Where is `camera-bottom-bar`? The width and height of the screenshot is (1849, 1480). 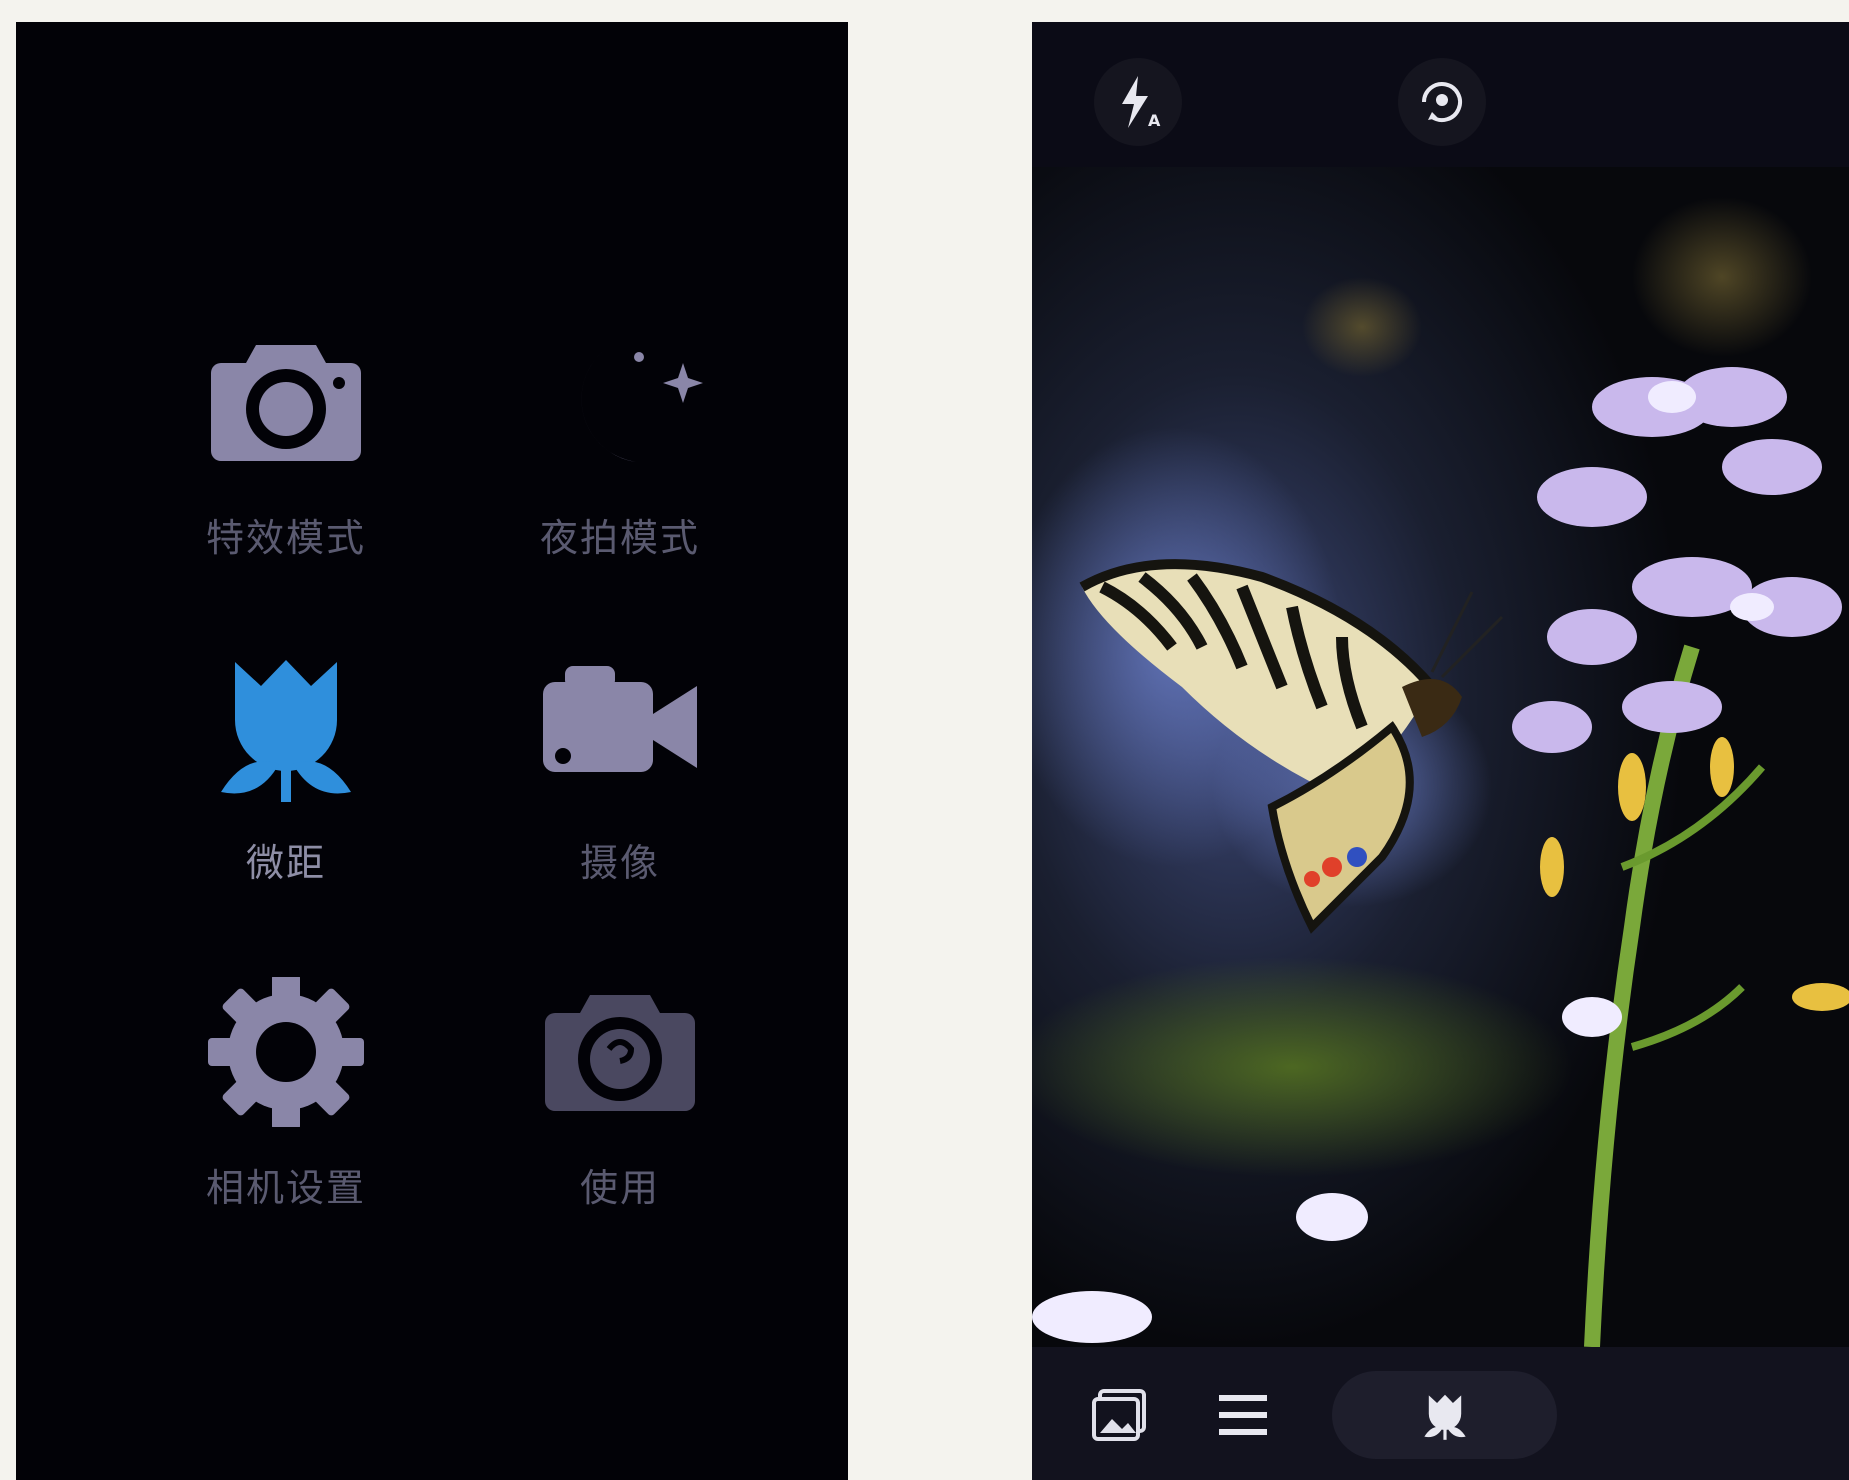
camera-bottom-bar is located at coordinates (1440, 1413).